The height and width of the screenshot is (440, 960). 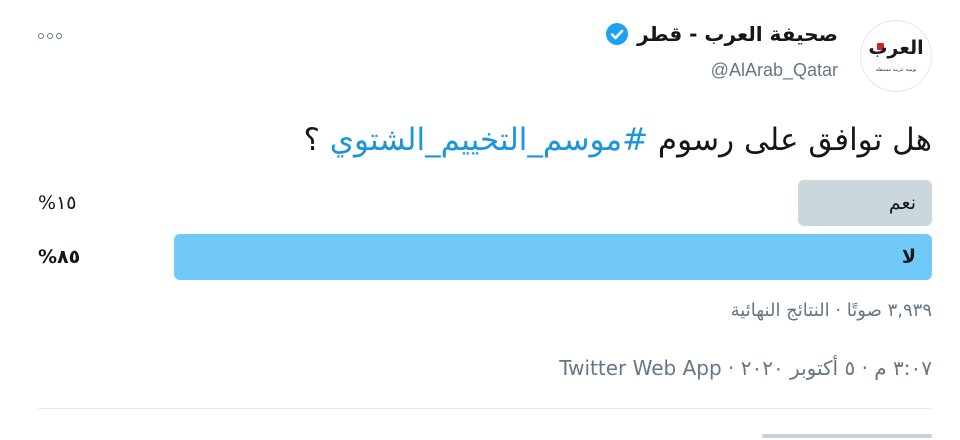 I want to click on avatar-logo-subtitle: يومية عربية مستقلة, so click(x=896, y=70).